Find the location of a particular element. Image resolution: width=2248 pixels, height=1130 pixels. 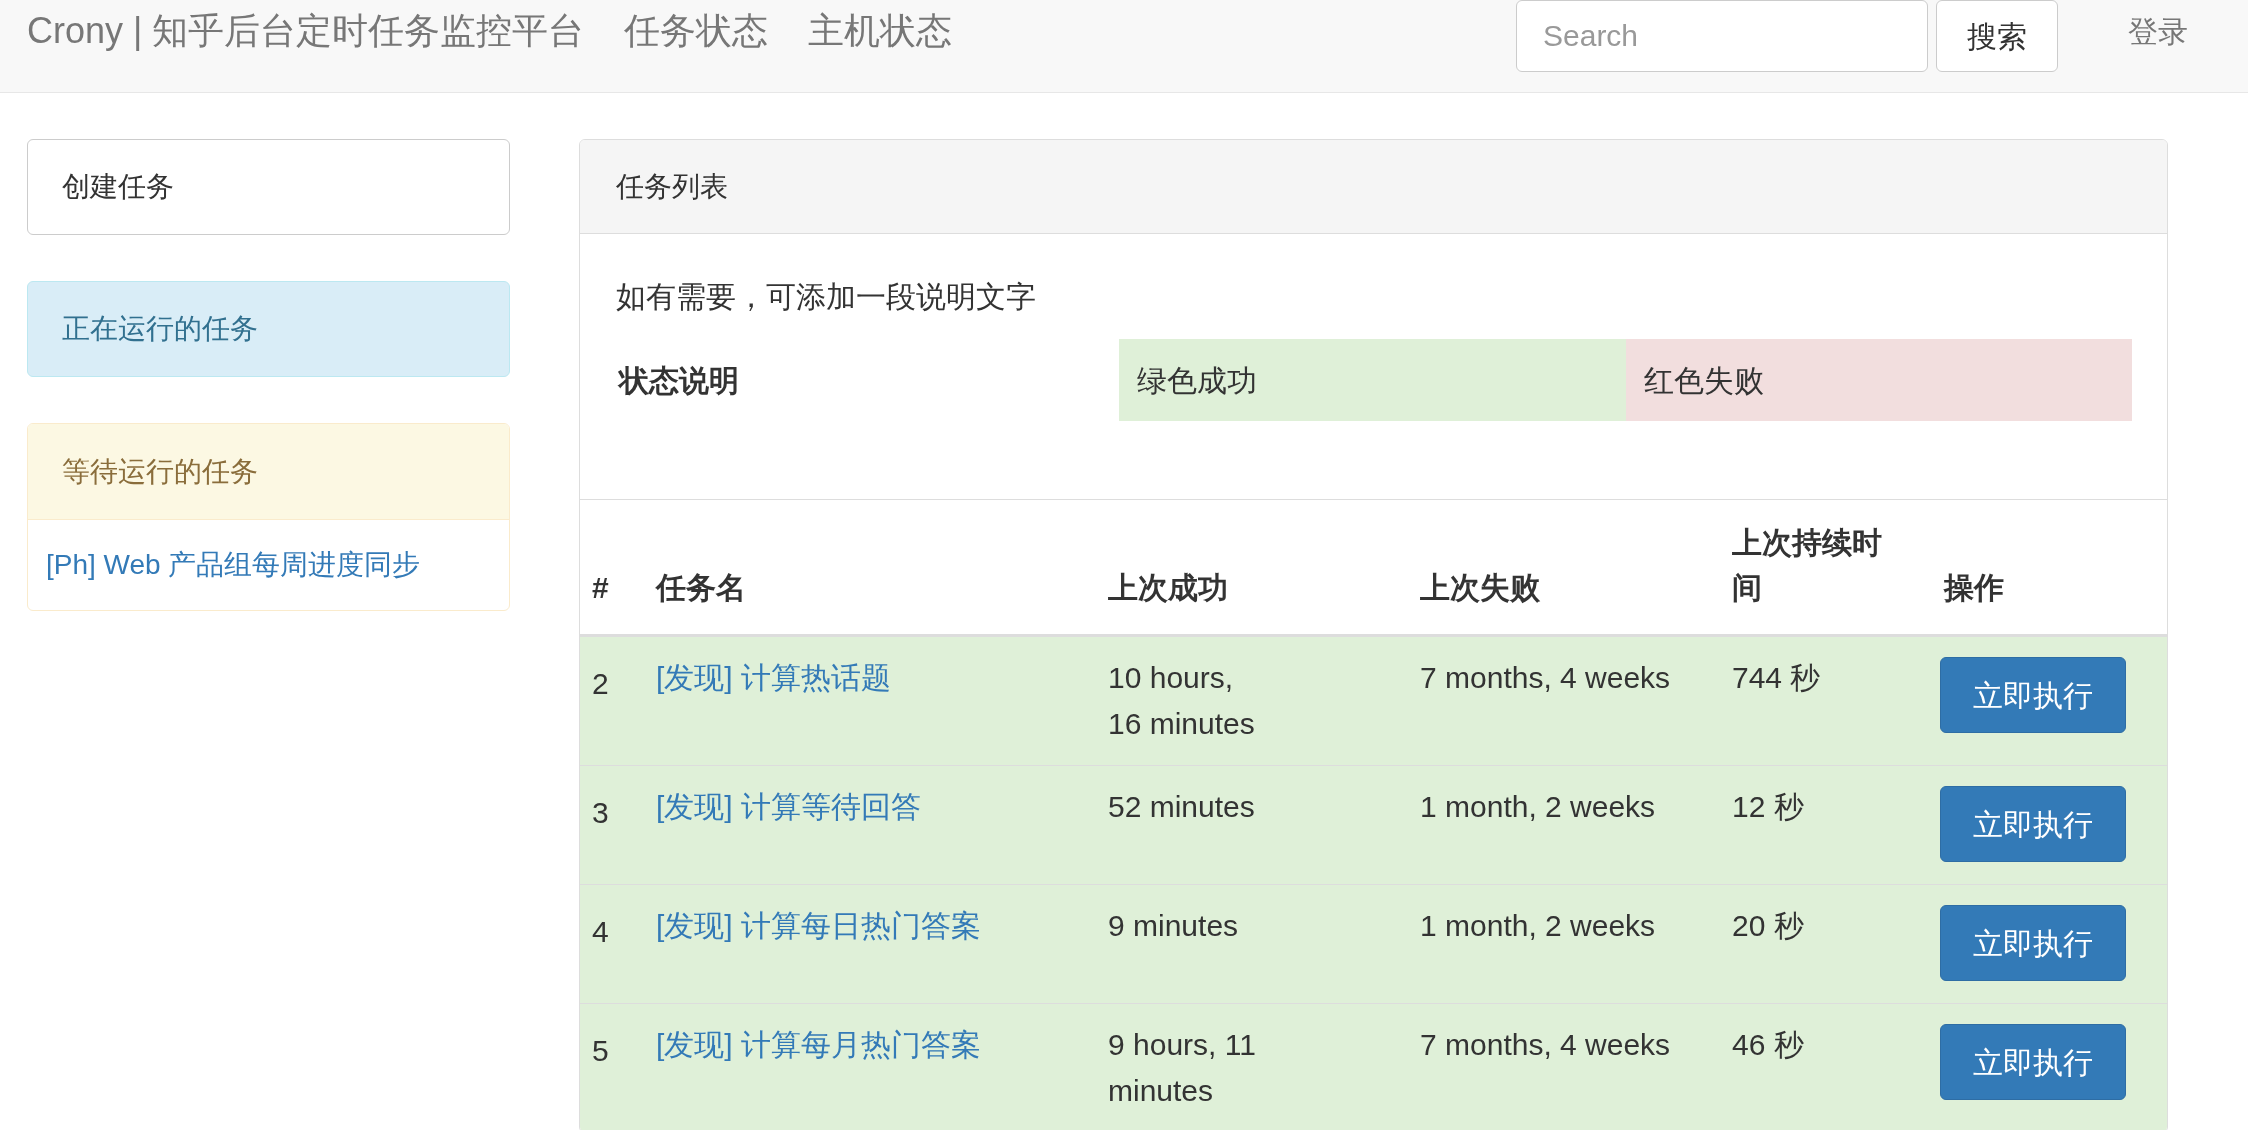

column-header: 操作 is located at coordinates (2049, 568).